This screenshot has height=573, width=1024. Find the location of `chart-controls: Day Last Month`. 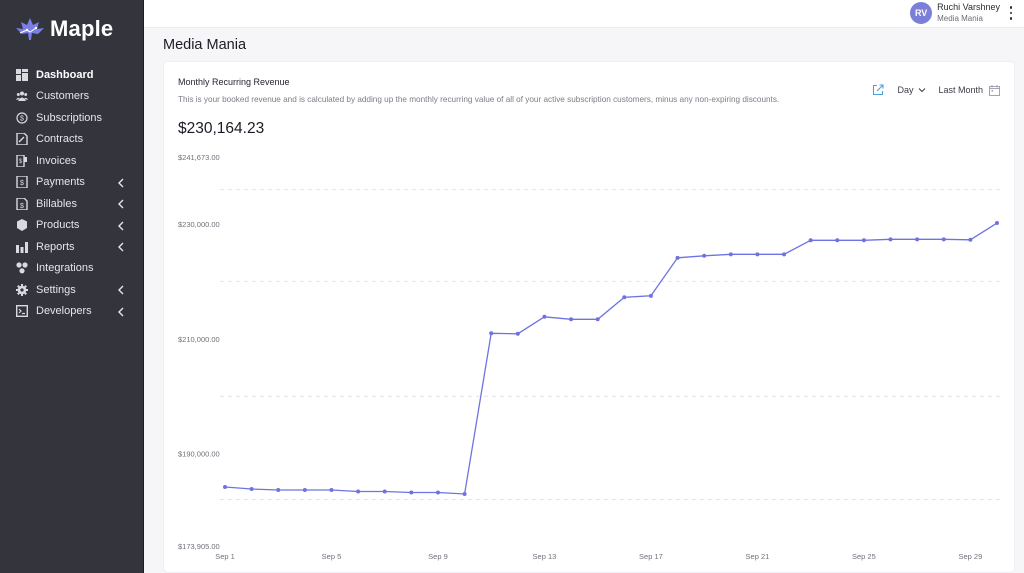

chart-controls: Day Last Month is located at coordinates (936, 90).